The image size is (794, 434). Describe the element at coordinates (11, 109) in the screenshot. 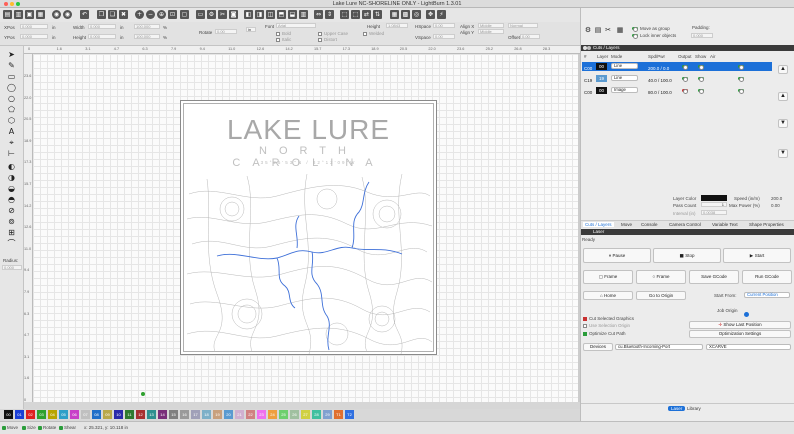

I see `polygon-tool-icon: ⬠` at that location.